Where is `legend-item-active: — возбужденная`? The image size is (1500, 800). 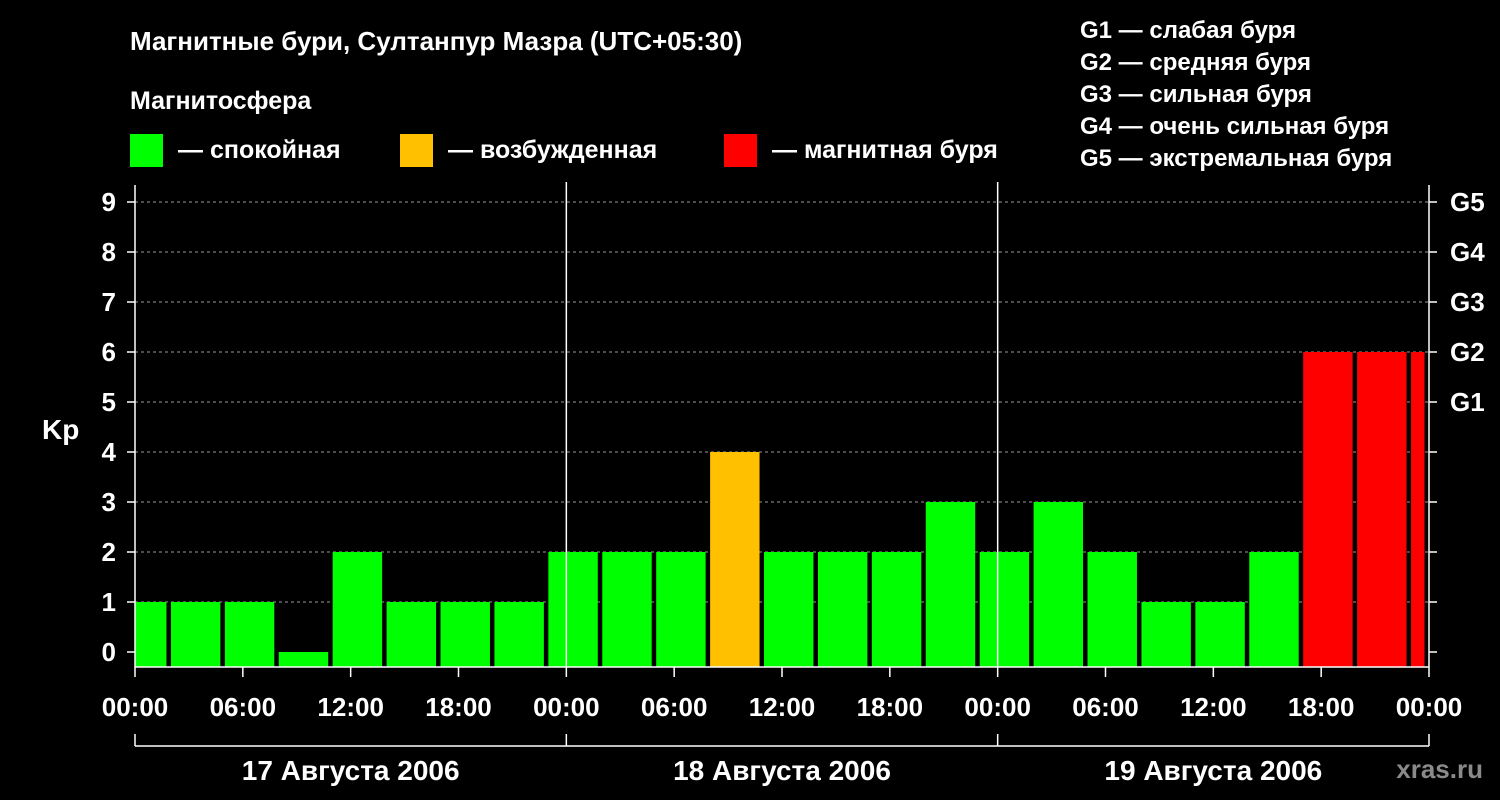
legend-item-active: — возбужденная is located at coordinates (528, 150).